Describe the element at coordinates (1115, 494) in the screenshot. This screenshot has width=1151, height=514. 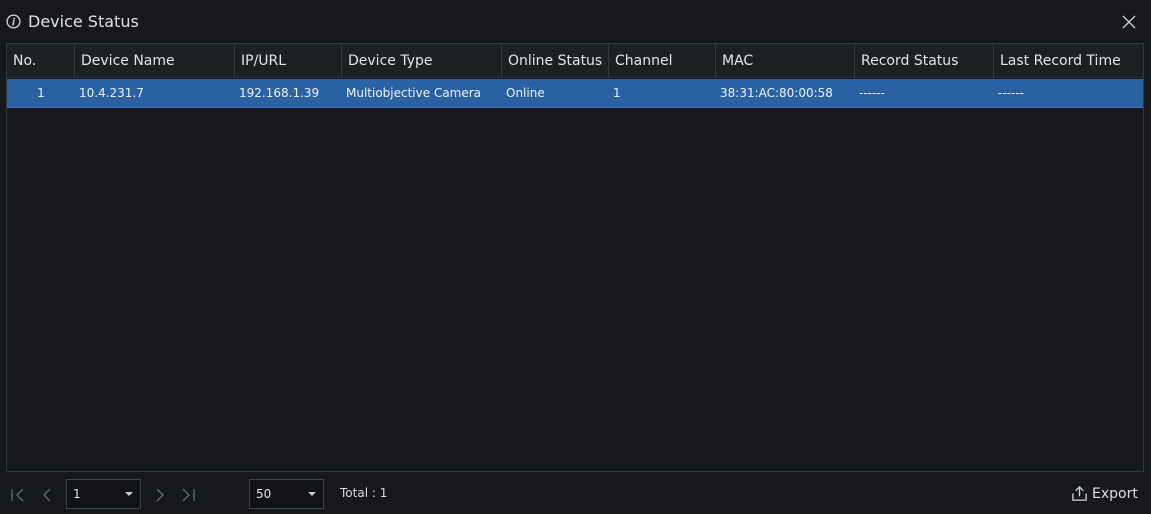
I see `export-label: Export` at that location.